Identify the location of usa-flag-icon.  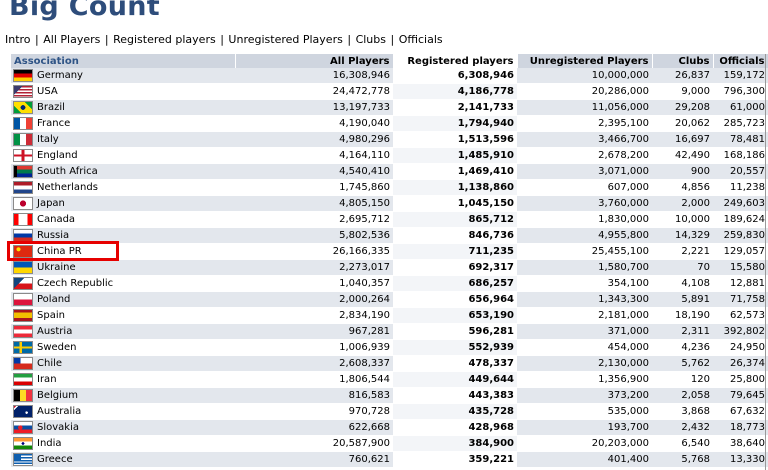
(23, 91).